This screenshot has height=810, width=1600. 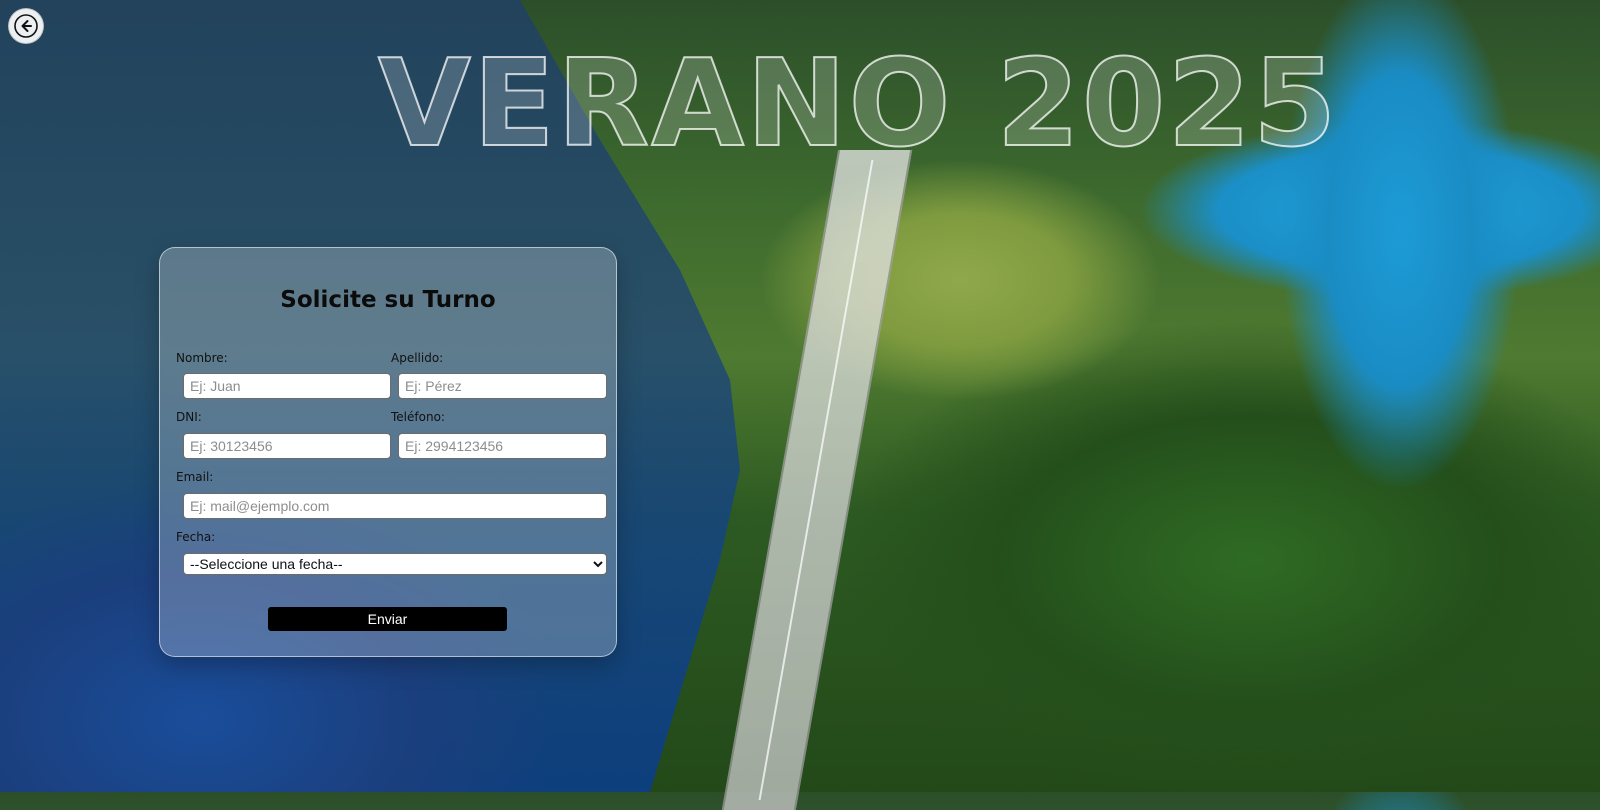 What do you see at coordinates (502, 446) in the screenshot?
I see `telefono-input` at bounding box center [502, 446].